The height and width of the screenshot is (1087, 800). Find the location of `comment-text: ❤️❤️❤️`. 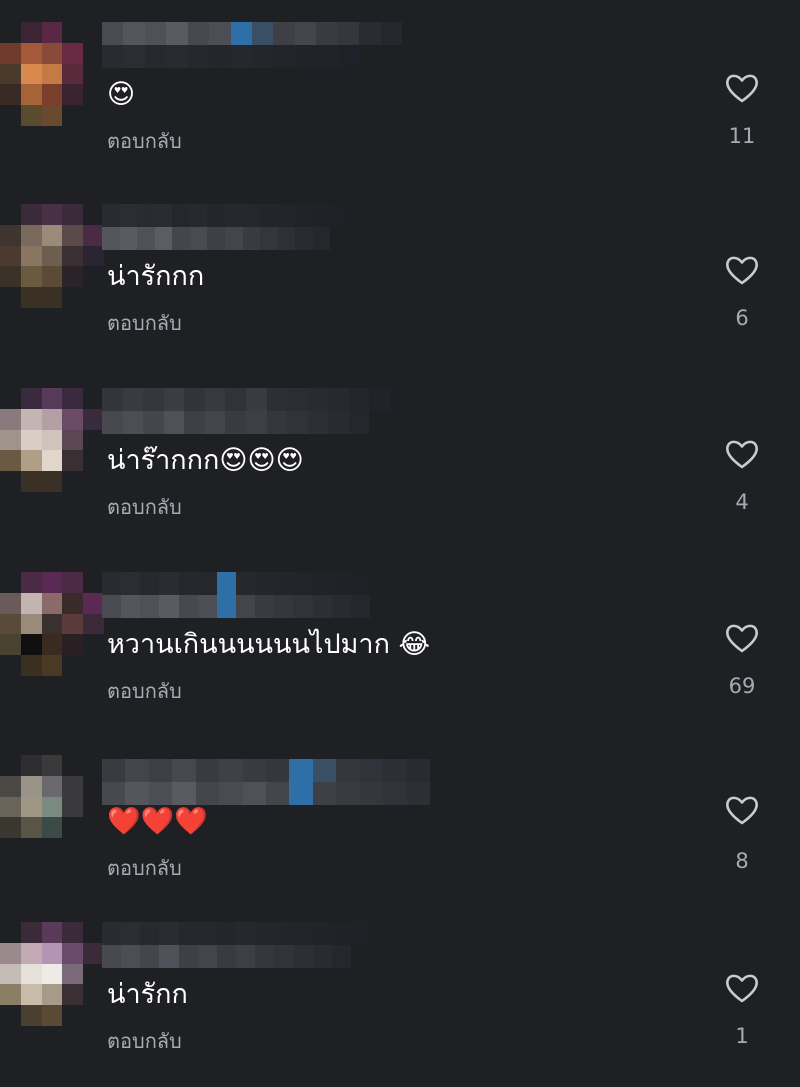

comment-text: ❤️❤️❤️ is located at coordinates (157, 821).